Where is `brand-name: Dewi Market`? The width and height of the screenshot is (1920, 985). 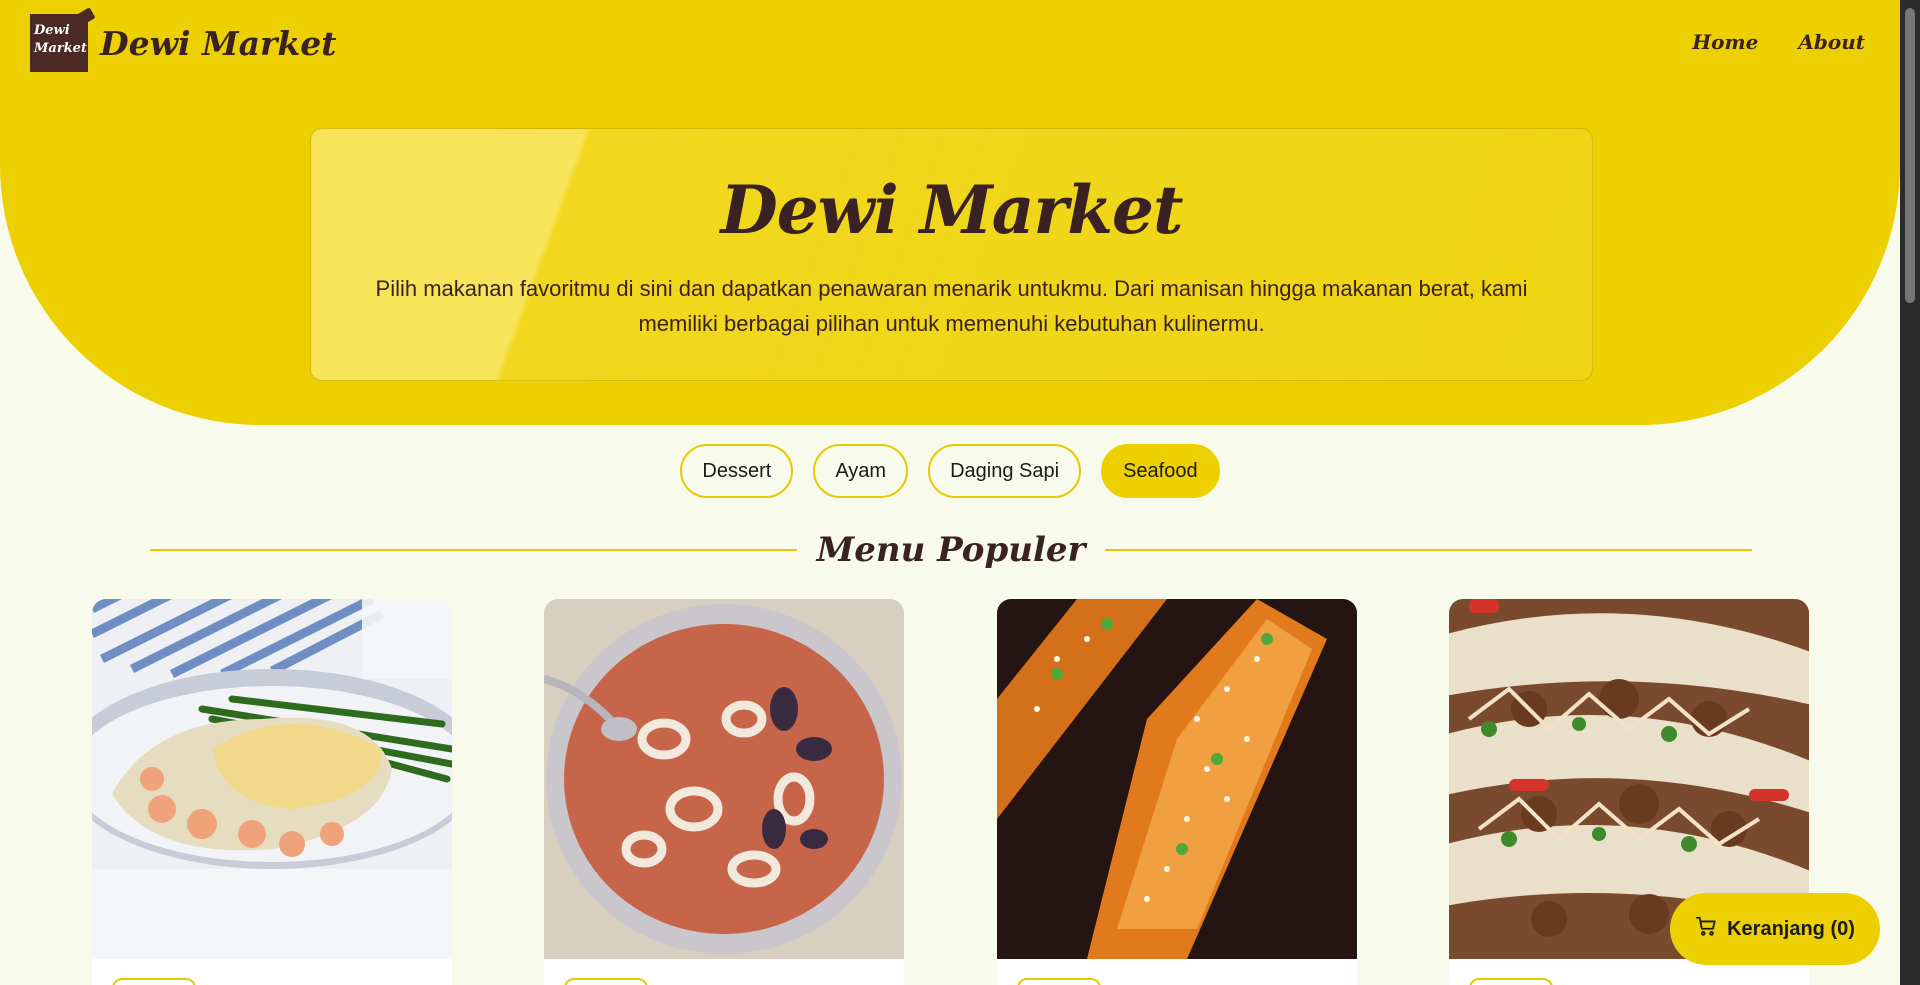
brand-name: Dewi Market is located at coordinates (218, 43).